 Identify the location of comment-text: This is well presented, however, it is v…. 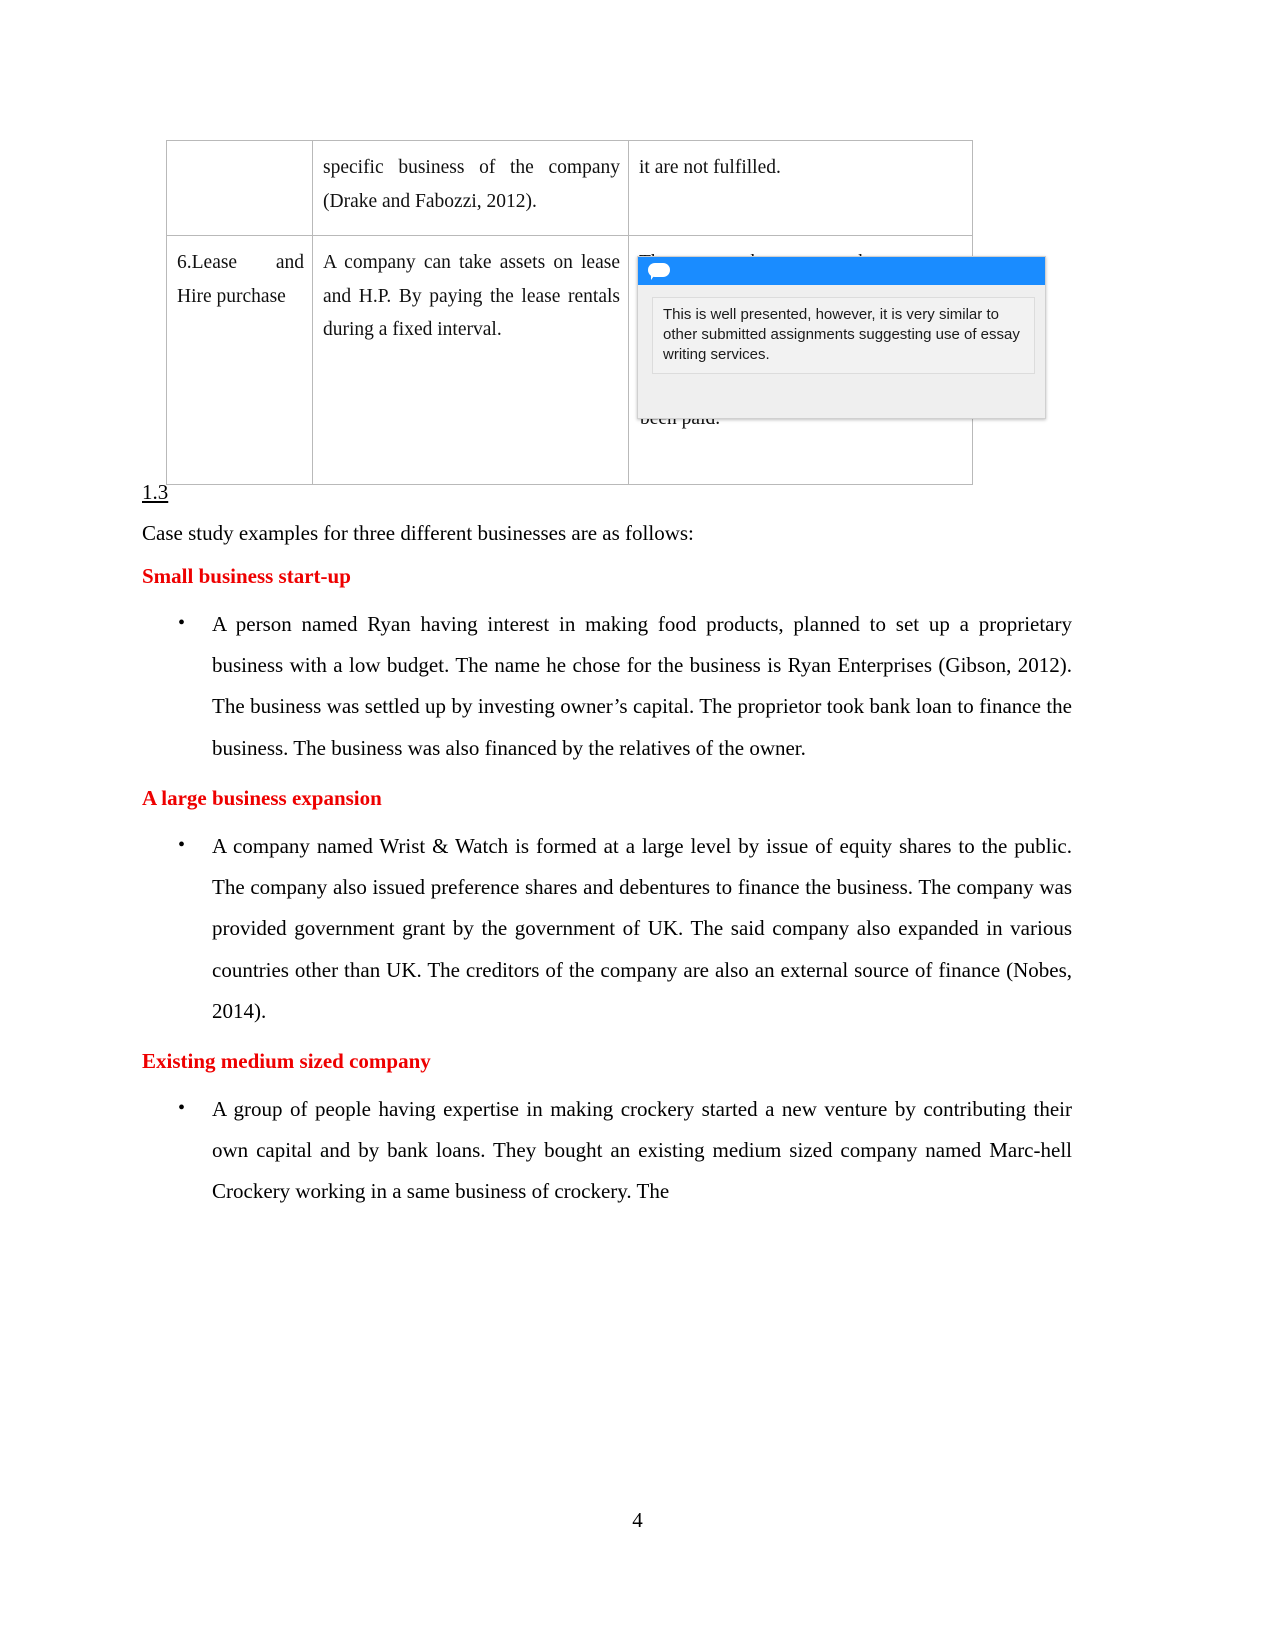
(843, 336).